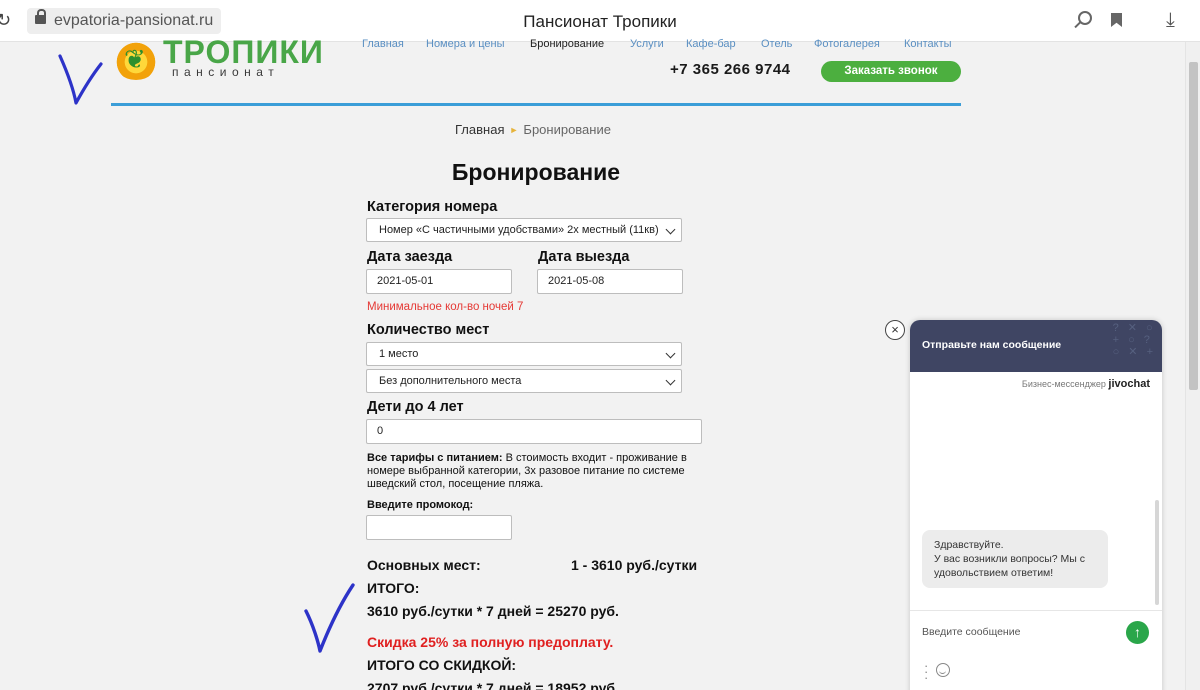 This screenshot has height=690, width=1200. Describe the element at coordinates (943, 670) in the screenshot. I see `emoji-icon` at that location.